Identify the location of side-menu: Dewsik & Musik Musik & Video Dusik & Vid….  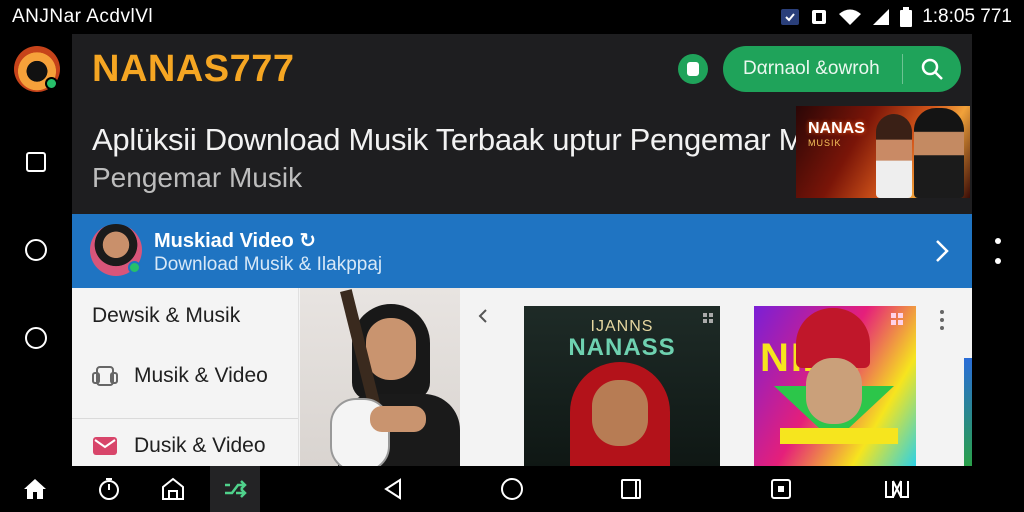
(185, 377).